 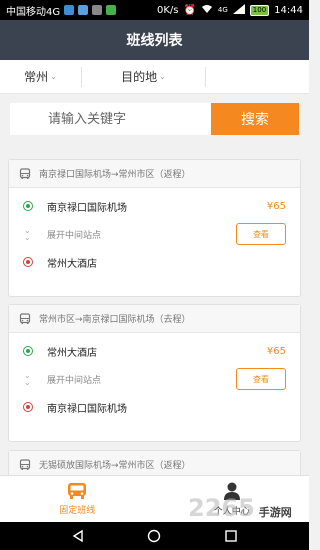 I want to click on route-title: 南京禄口国际机场→常州市区（返程）, so click(x=115, y=175).